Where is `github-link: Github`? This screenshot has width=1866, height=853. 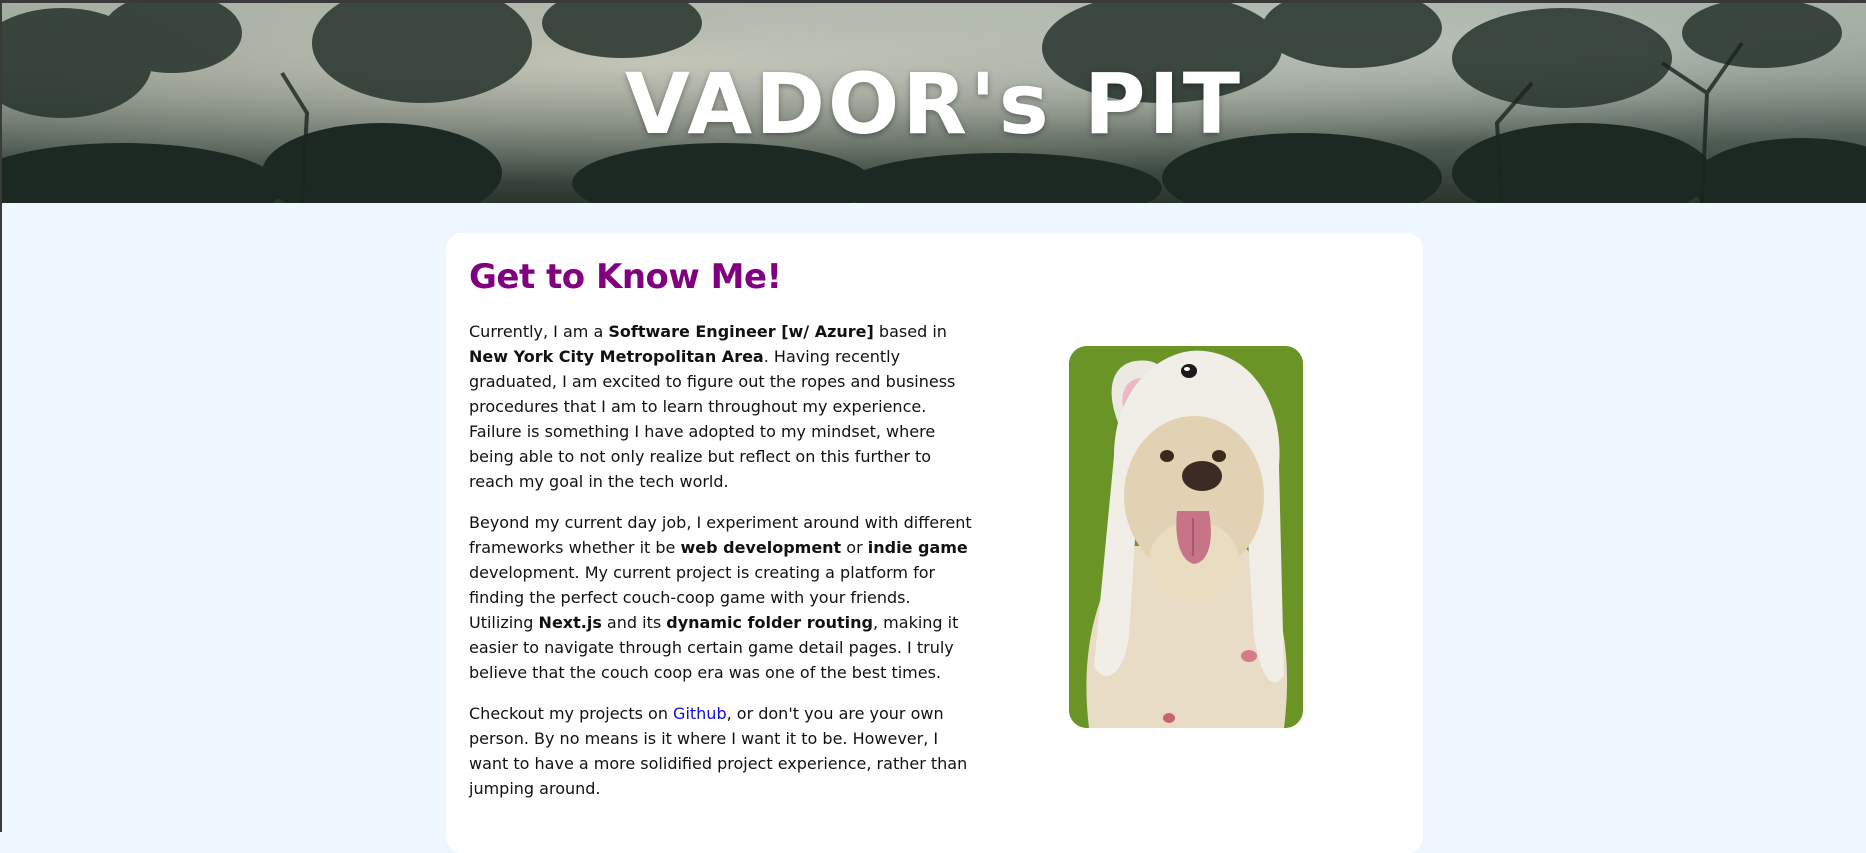
github-link: Github is located at coordinates (700, 713).